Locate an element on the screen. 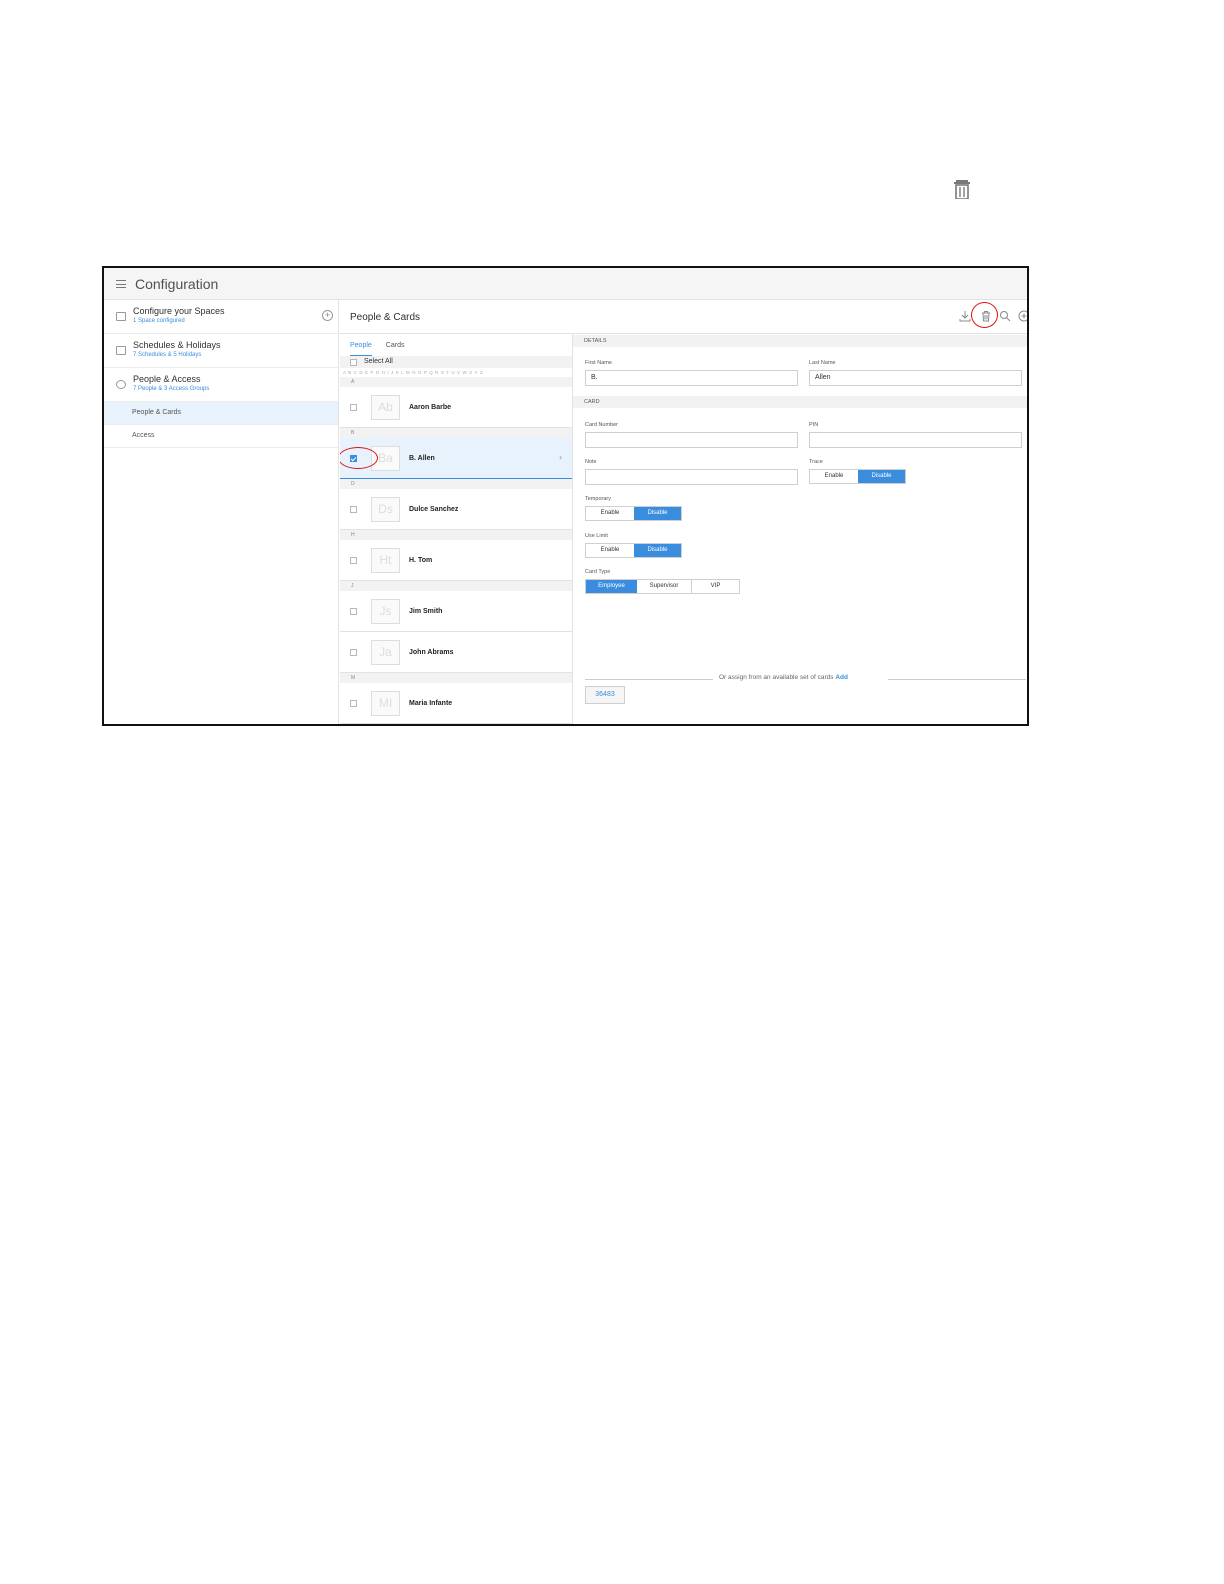 Image resolution: width=1224 pixels, height=1584 pixels. card-type-supervisor: Supervisor is located at coordinates (664, 586).